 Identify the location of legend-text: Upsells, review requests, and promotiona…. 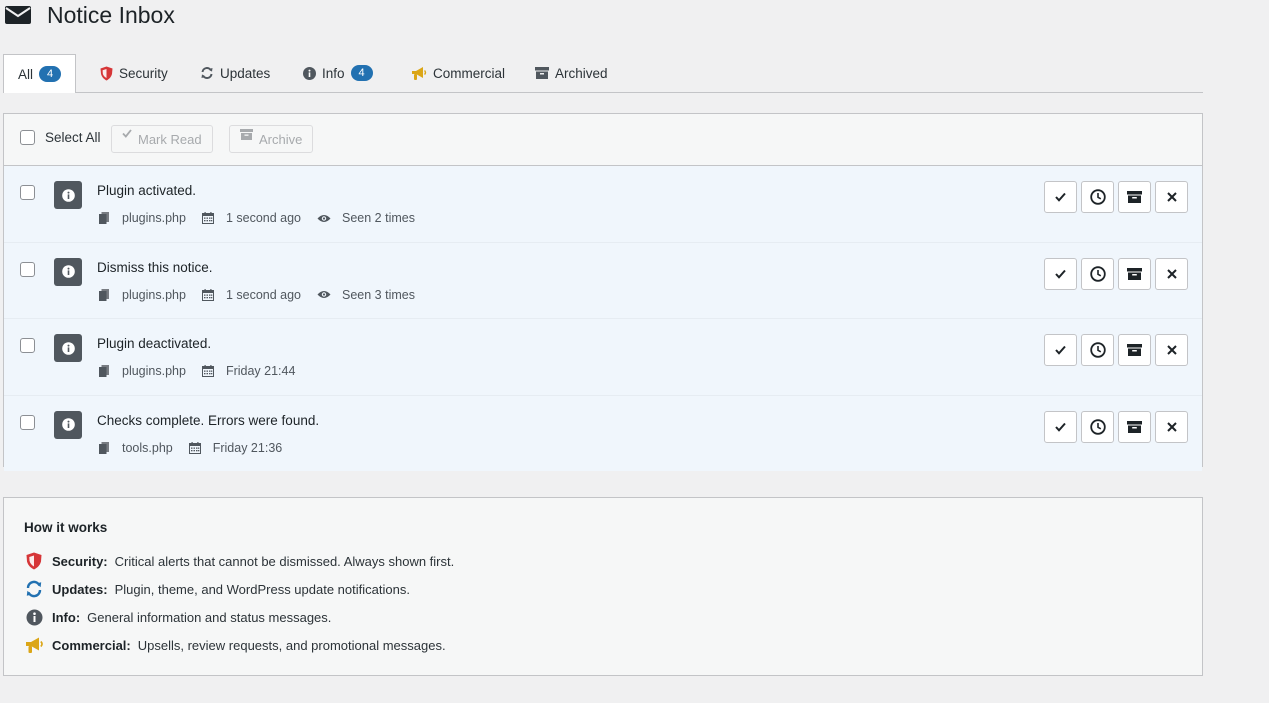
(291, 645).